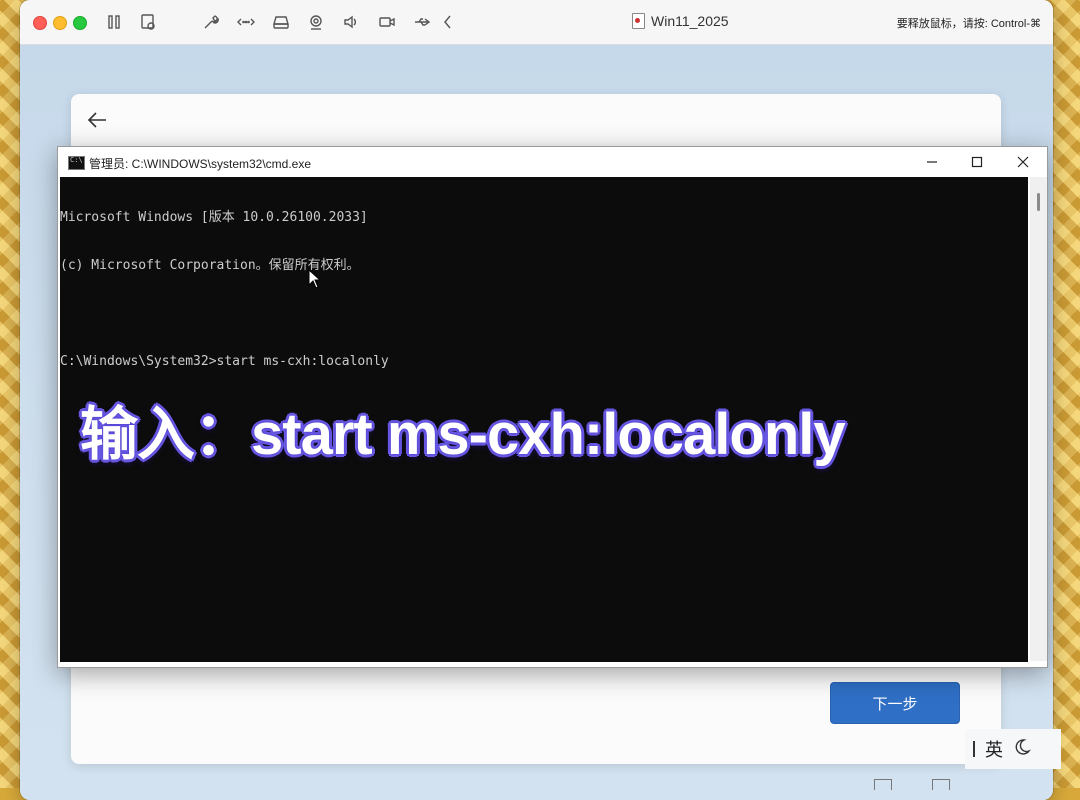 Image resolution: width=1080 pixels, height=800 pixels. Describe the element at coordinates (1022, 749) in the screenshot. I see `moon-icon` at that location.